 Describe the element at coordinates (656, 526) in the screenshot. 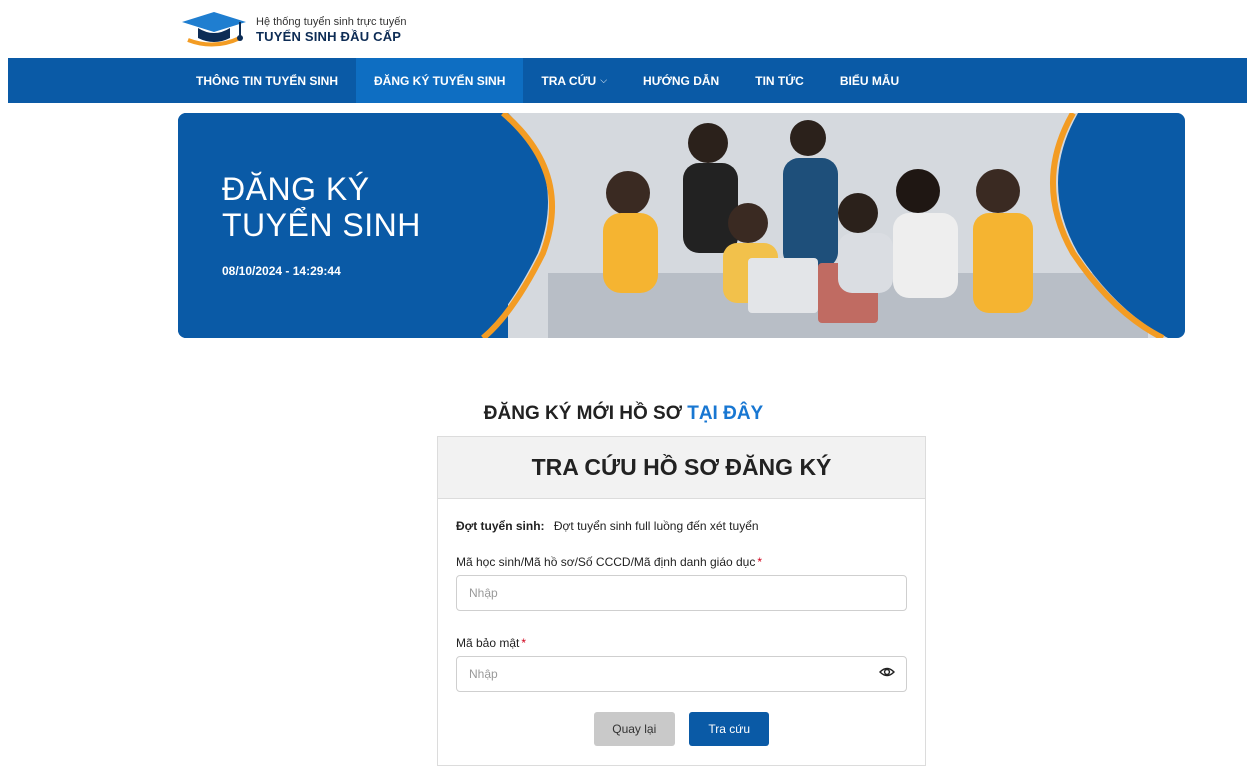

I see `admission-round-value: Đợt tuyển sinh full luồng đến xét tuyển` at that location.